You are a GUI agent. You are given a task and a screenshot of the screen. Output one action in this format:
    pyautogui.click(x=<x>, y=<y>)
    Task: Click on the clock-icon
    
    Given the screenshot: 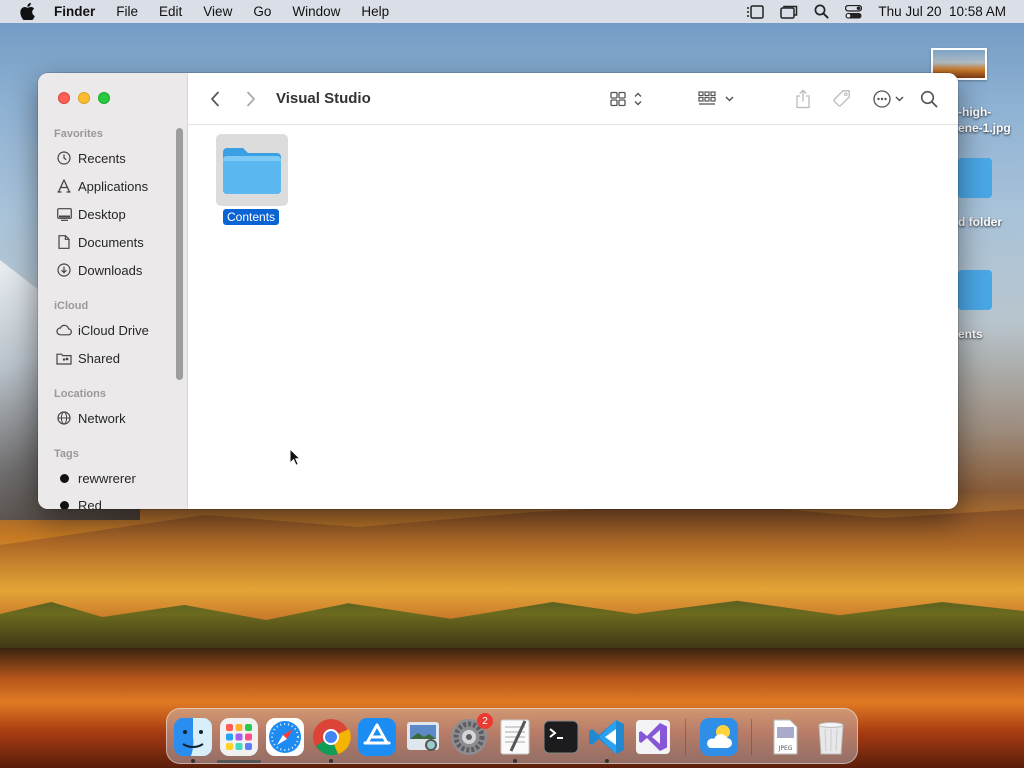 What is the action you would take?
    pyautogui.click(x=64, y=158)
    